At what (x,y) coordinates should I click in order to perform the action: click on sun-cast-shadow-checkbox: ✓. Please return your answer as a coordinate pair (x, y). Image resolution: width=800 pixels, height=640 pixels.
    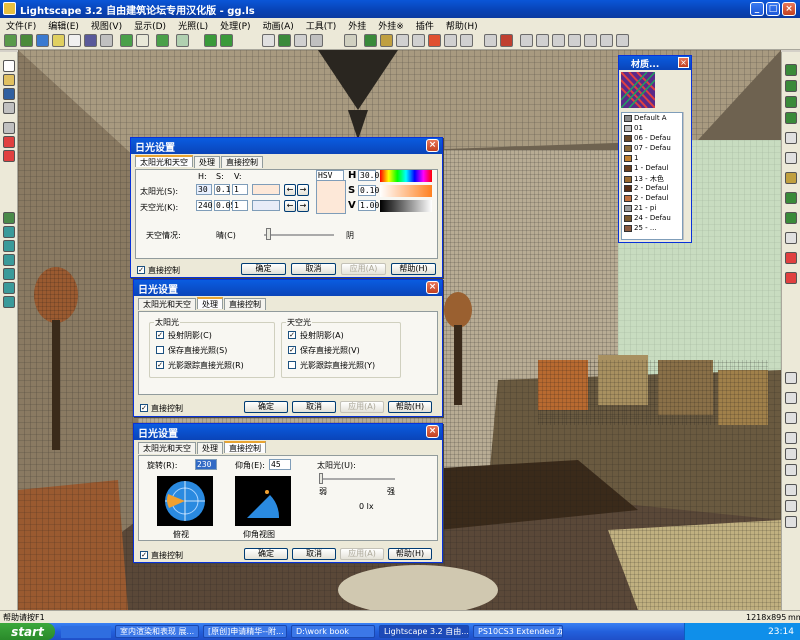
    Looking at the image, I should click on (160, 335).